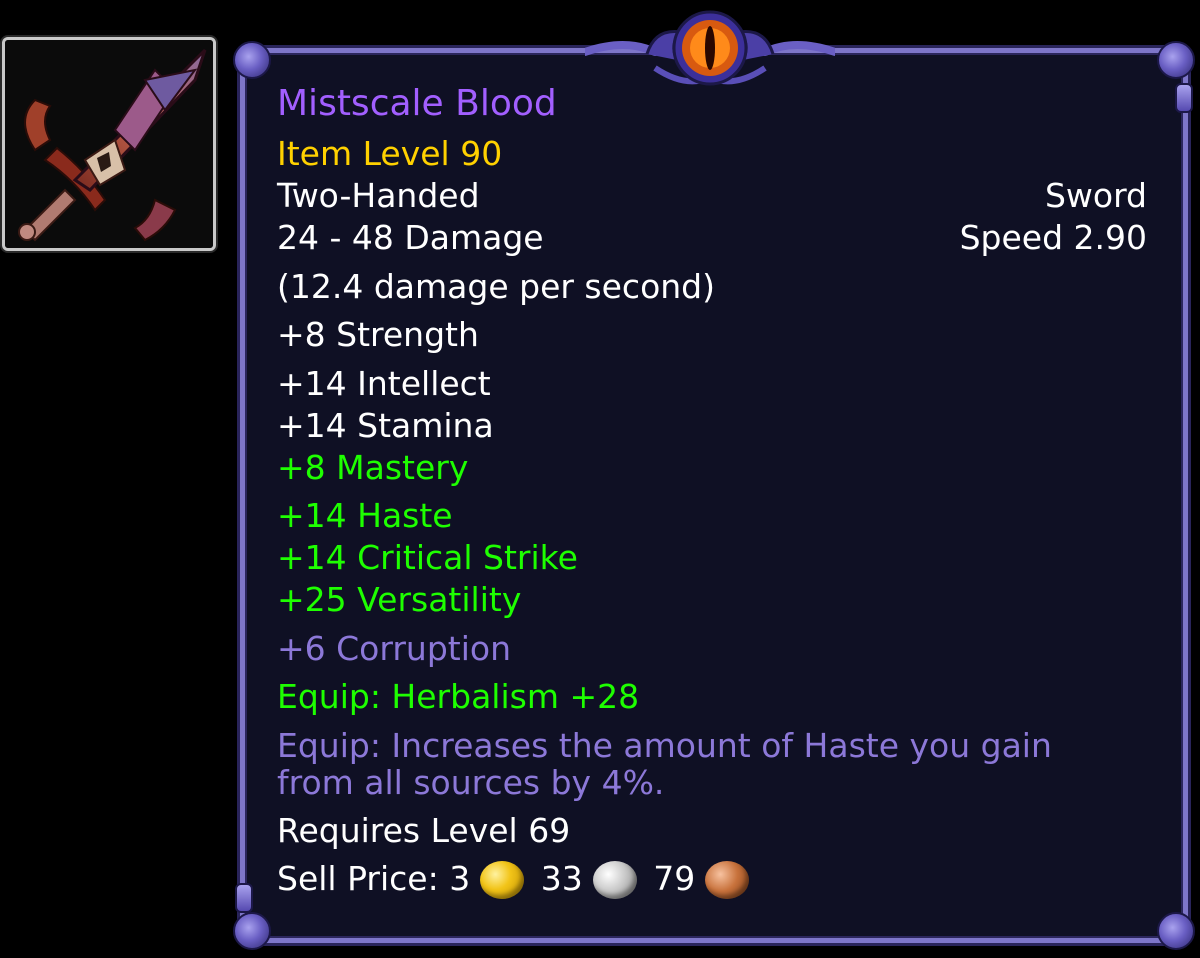 This screenshot has width=1200, height=958. Describe the element at coordinates (378, 195) in the screenshot. I see `item-slot: Two-Handed` at that location.